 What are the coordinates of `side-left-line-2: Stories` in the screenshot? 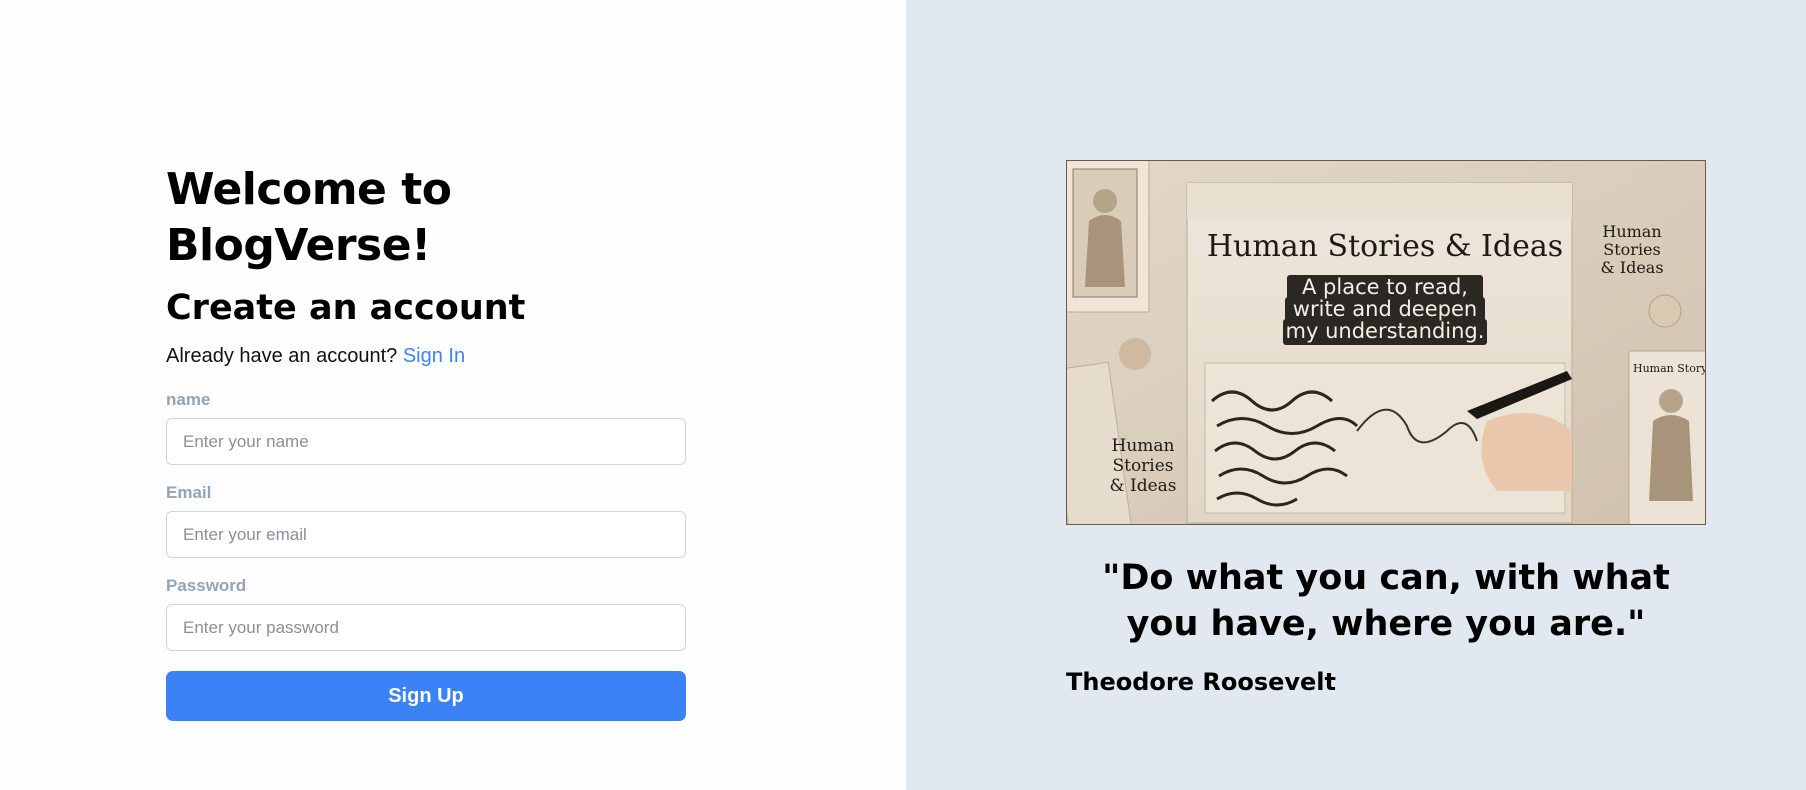 It's located at (1142, 466).